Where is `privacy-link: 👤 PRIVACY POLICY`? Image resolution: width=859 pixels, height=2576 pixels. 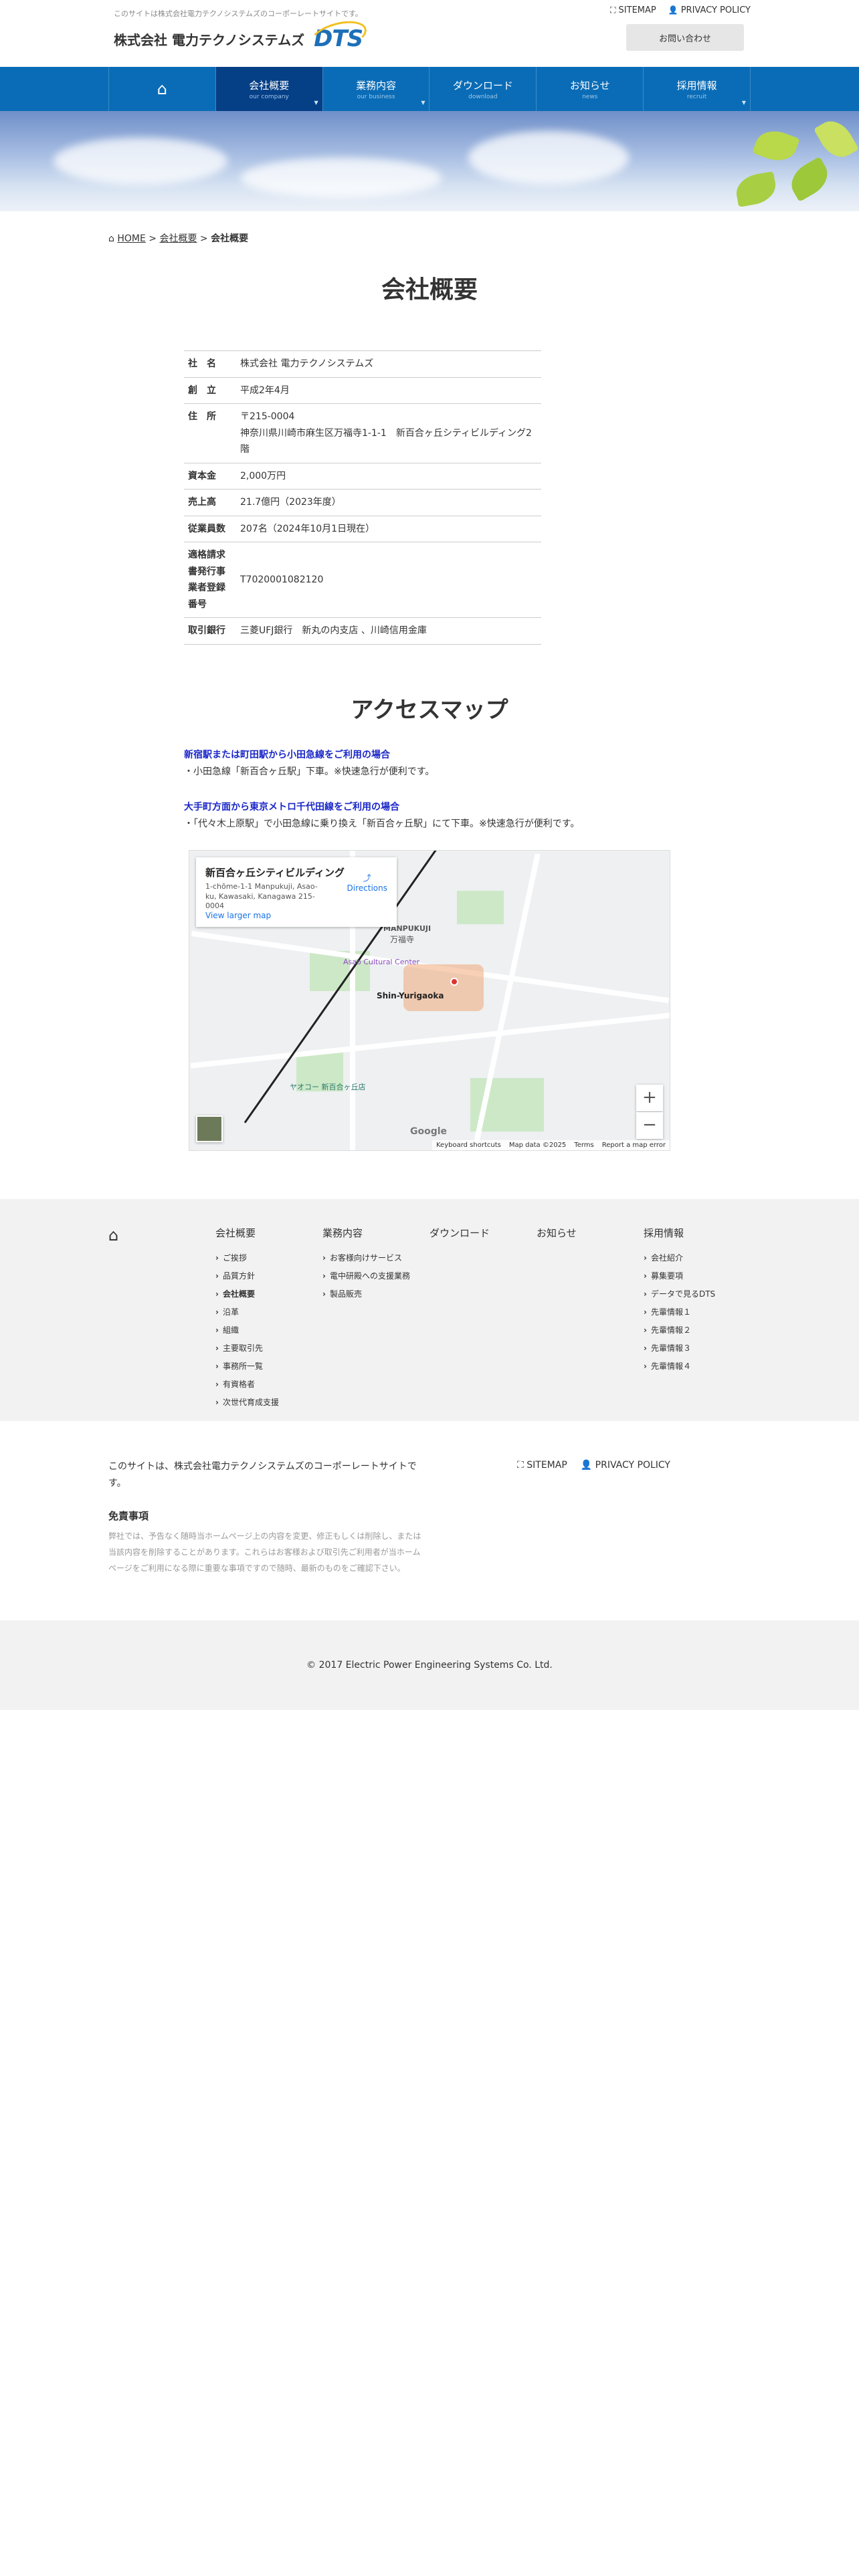 privacy-link: 👤 PRIVACY POLICY is located at coordinates (709, 10).